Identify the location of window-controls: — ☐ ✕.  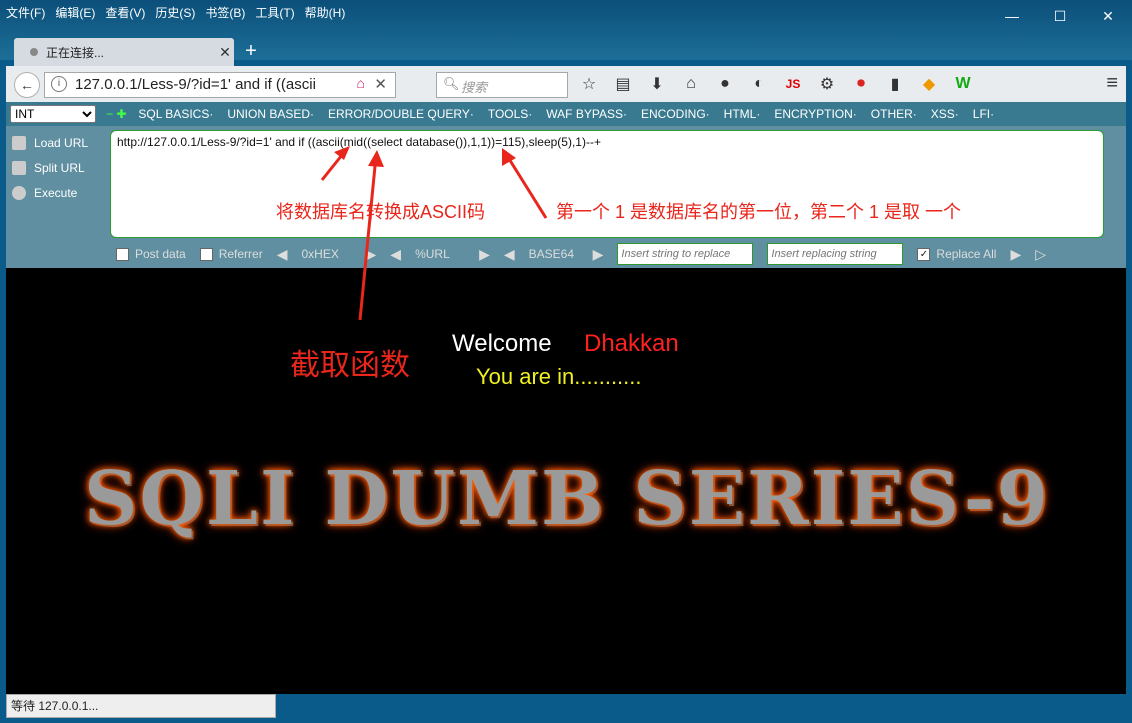
(1060, 16).